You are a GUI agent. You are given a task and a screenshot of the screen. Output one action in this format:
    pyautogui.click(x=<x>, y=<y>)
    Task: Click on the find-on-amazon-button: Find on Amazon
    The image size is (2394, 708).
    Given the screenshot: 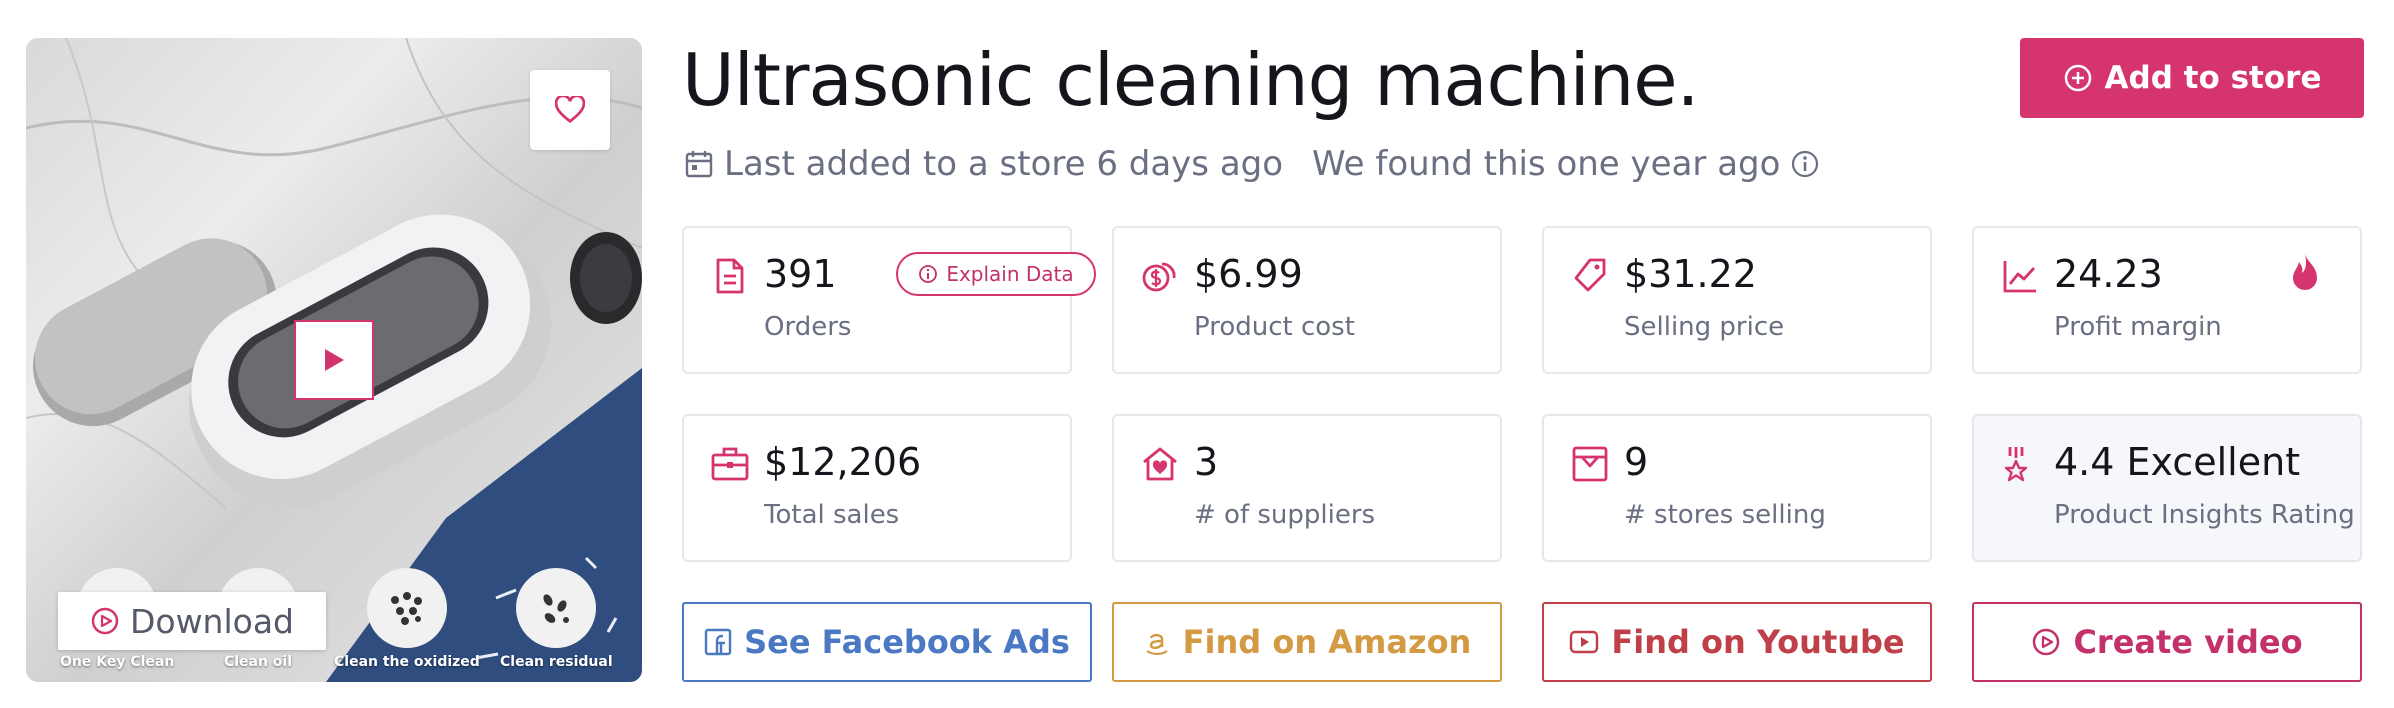 What is the action you would take?
    pyautogui.click(x=1307, y=642)
    